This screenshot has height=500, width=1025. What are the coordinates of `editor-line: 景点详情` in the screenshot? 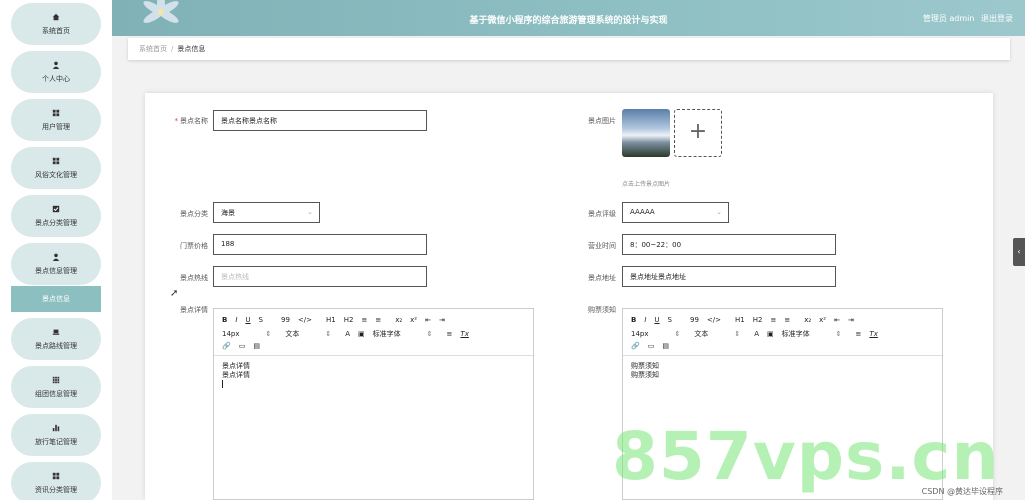 It's located at (236, 366).